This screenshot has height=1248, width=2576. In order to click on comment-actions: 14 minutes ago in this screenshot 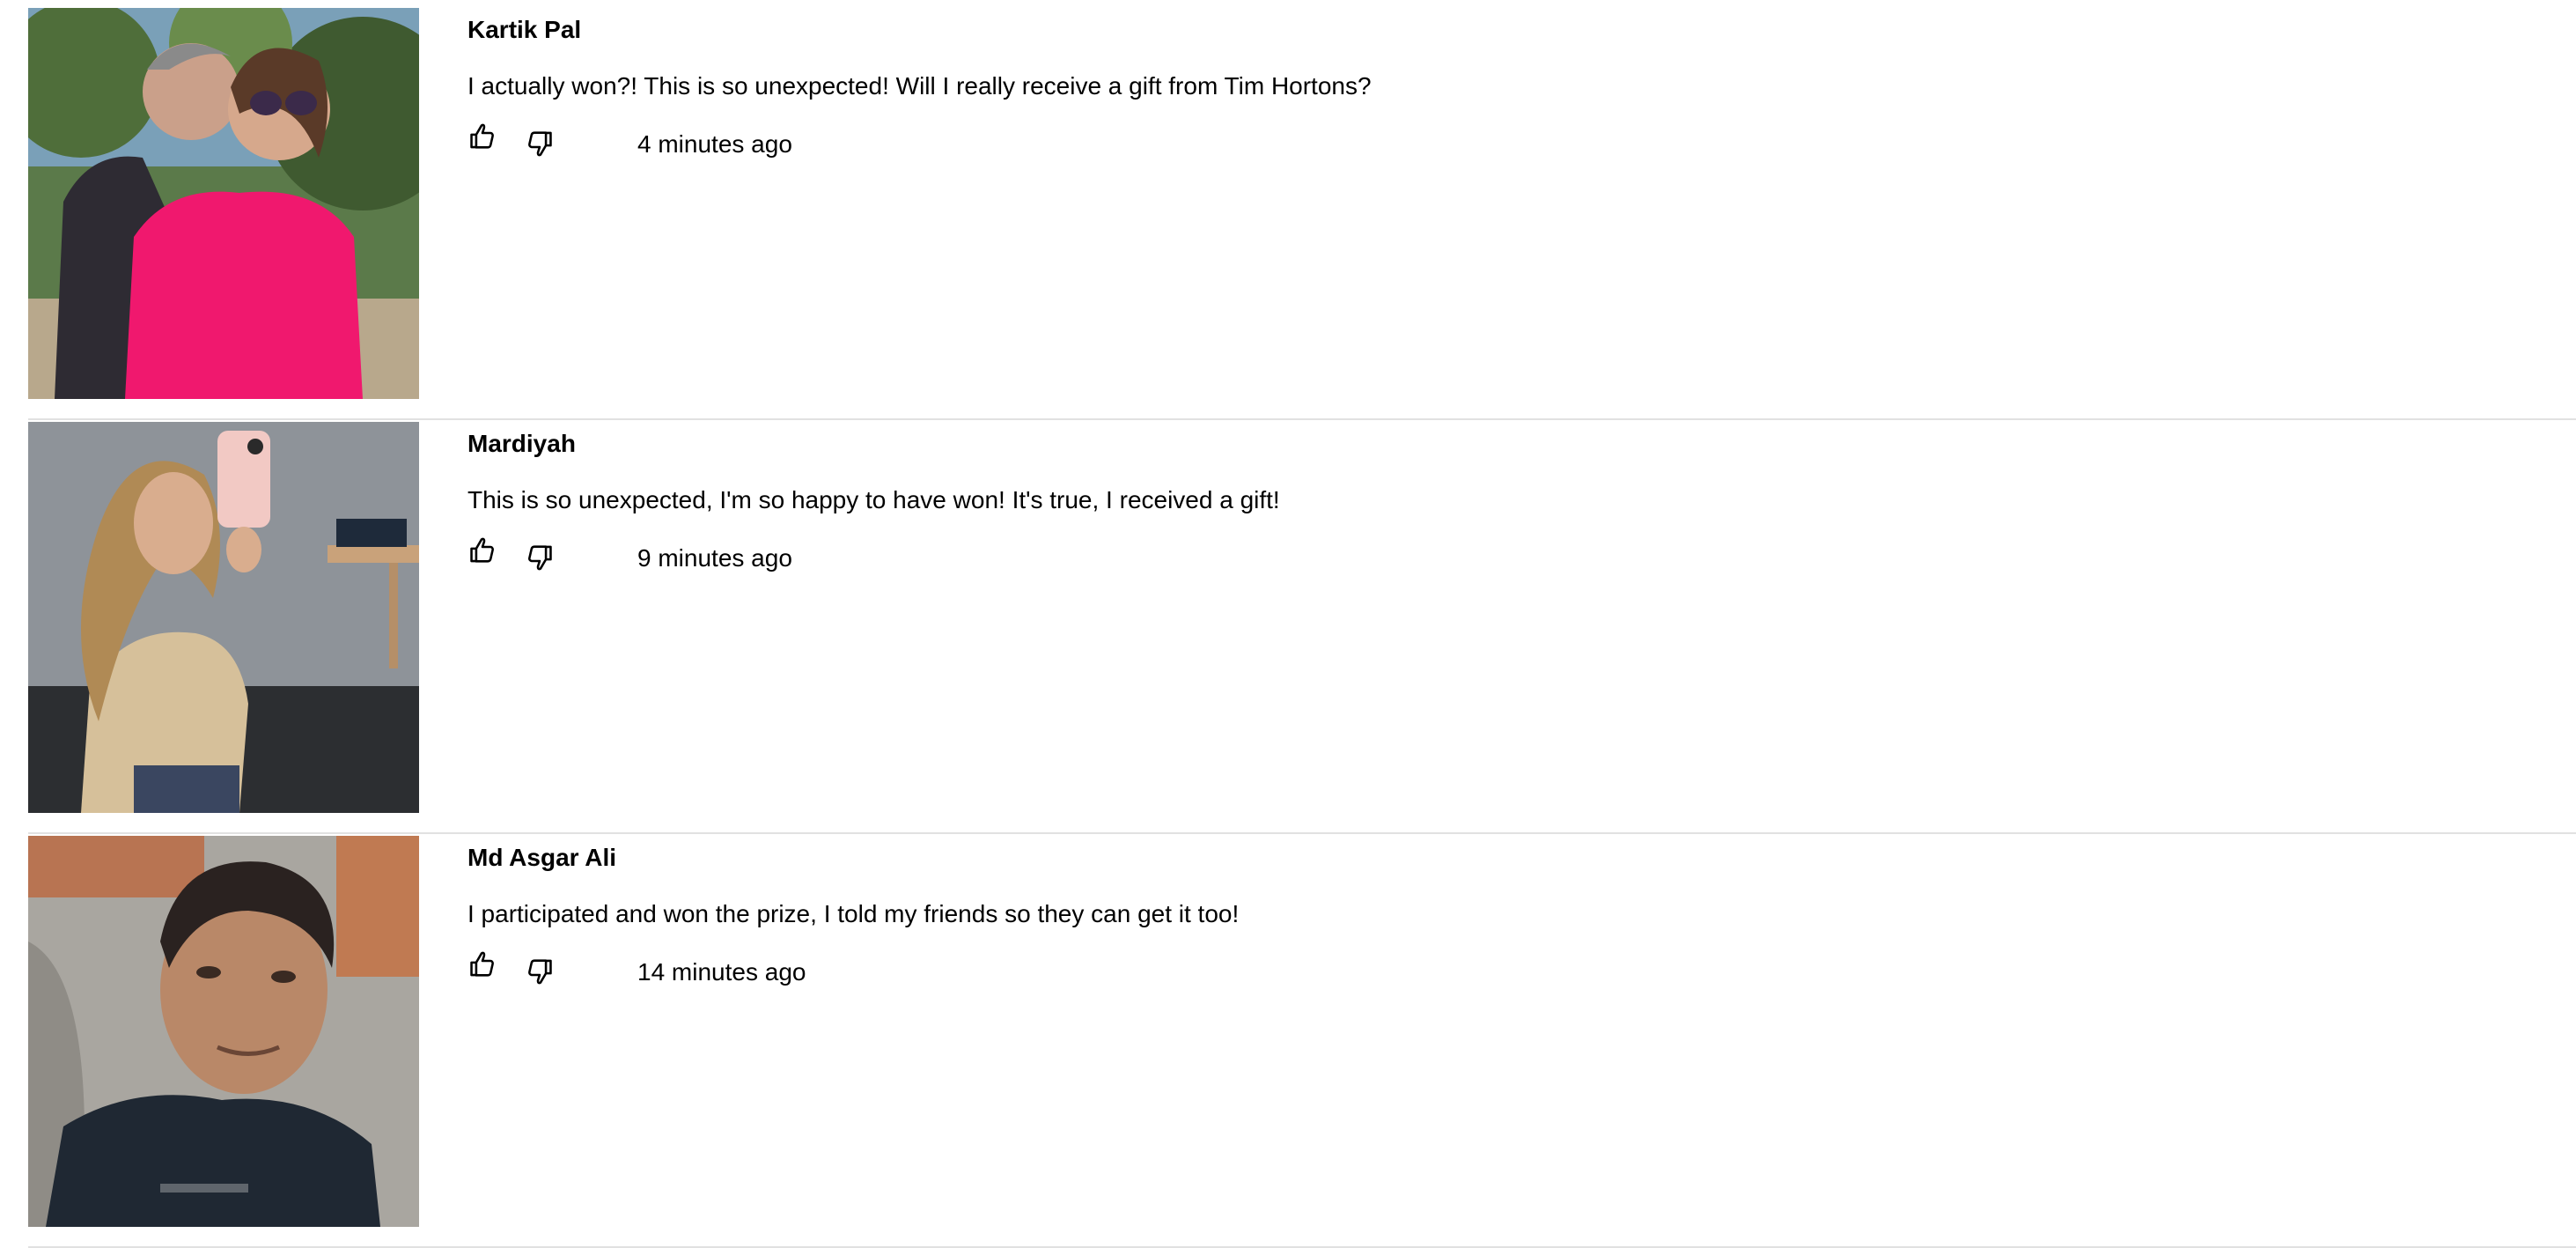, I will do `click(1480, 973)`.